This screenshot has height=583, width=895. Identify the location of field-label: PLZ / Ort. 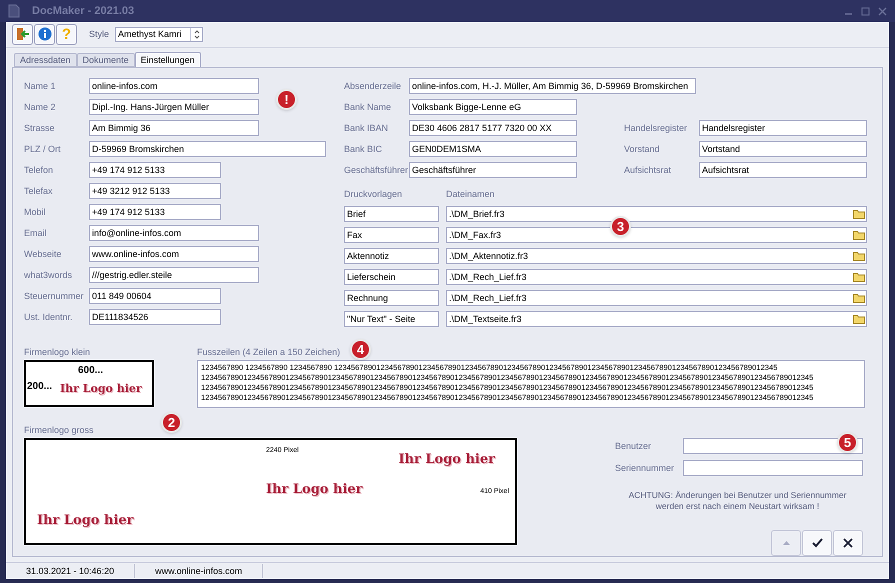
(43, 149).